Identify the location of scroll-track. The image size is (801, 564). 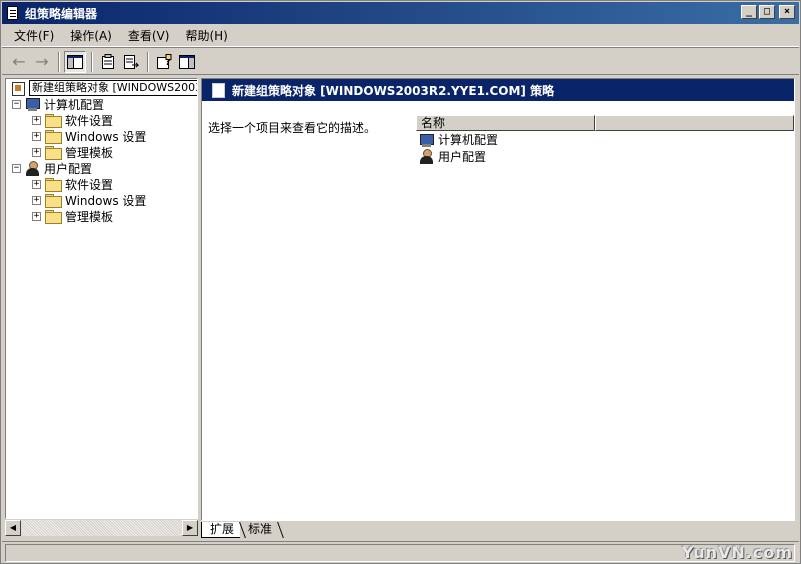
(101, 528).